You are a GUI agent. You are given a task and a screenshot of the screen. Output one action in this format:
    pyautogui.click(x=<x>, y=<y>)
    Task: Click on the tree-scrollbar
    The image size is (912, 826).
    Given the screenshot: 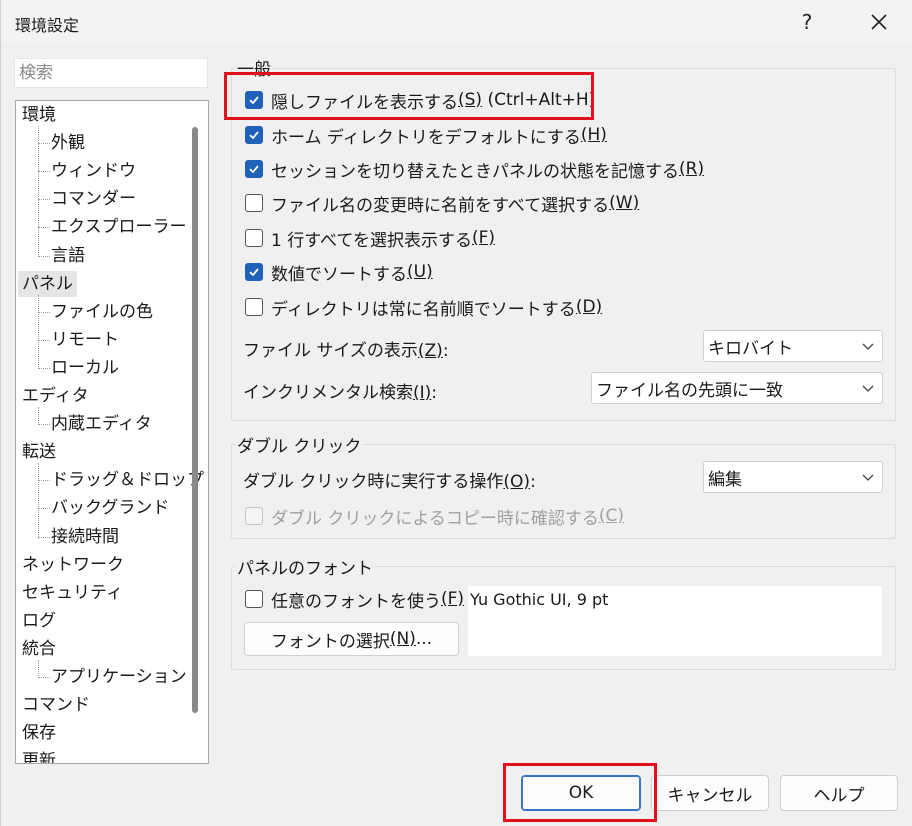 What is the action you would take?
    pyautogui.click(x=195, y=420)
    